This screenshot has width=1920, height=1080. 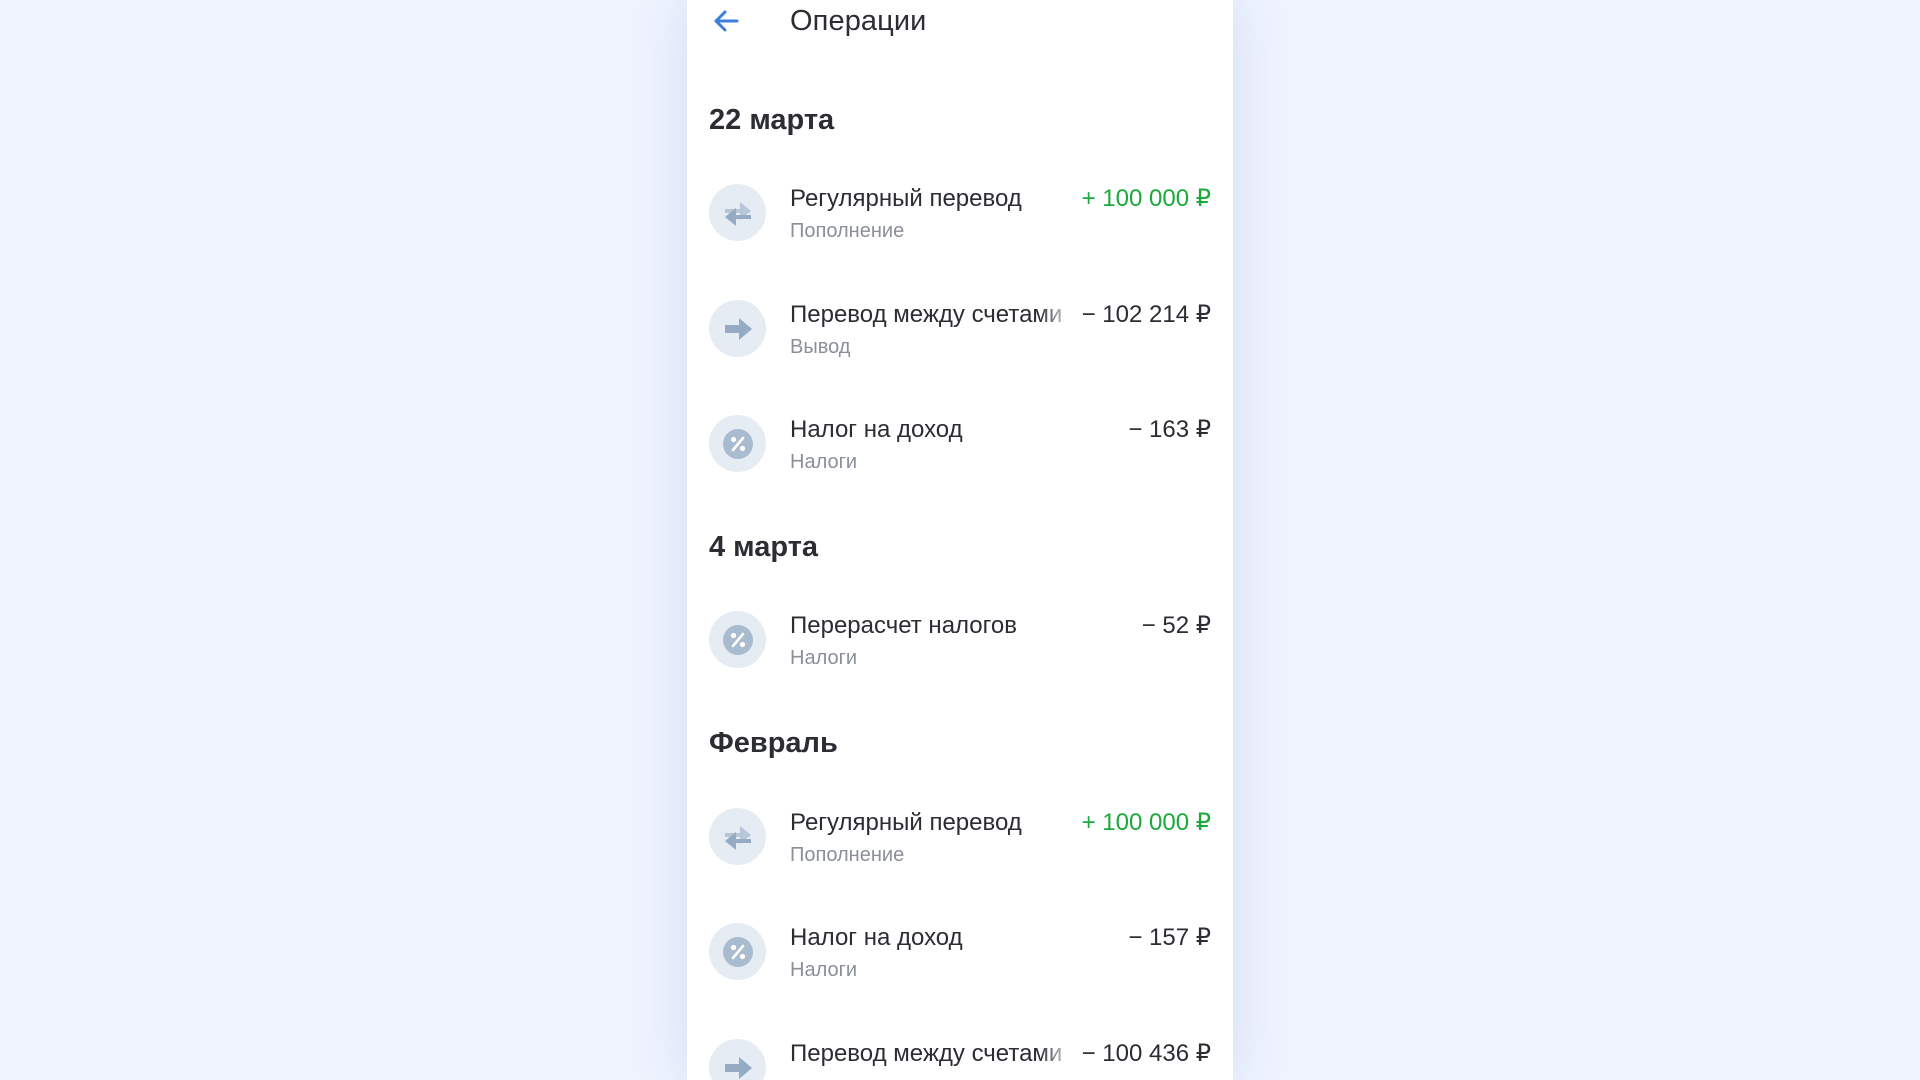 I want to click on operation-category: Вывод, so click(x=820, y=347).